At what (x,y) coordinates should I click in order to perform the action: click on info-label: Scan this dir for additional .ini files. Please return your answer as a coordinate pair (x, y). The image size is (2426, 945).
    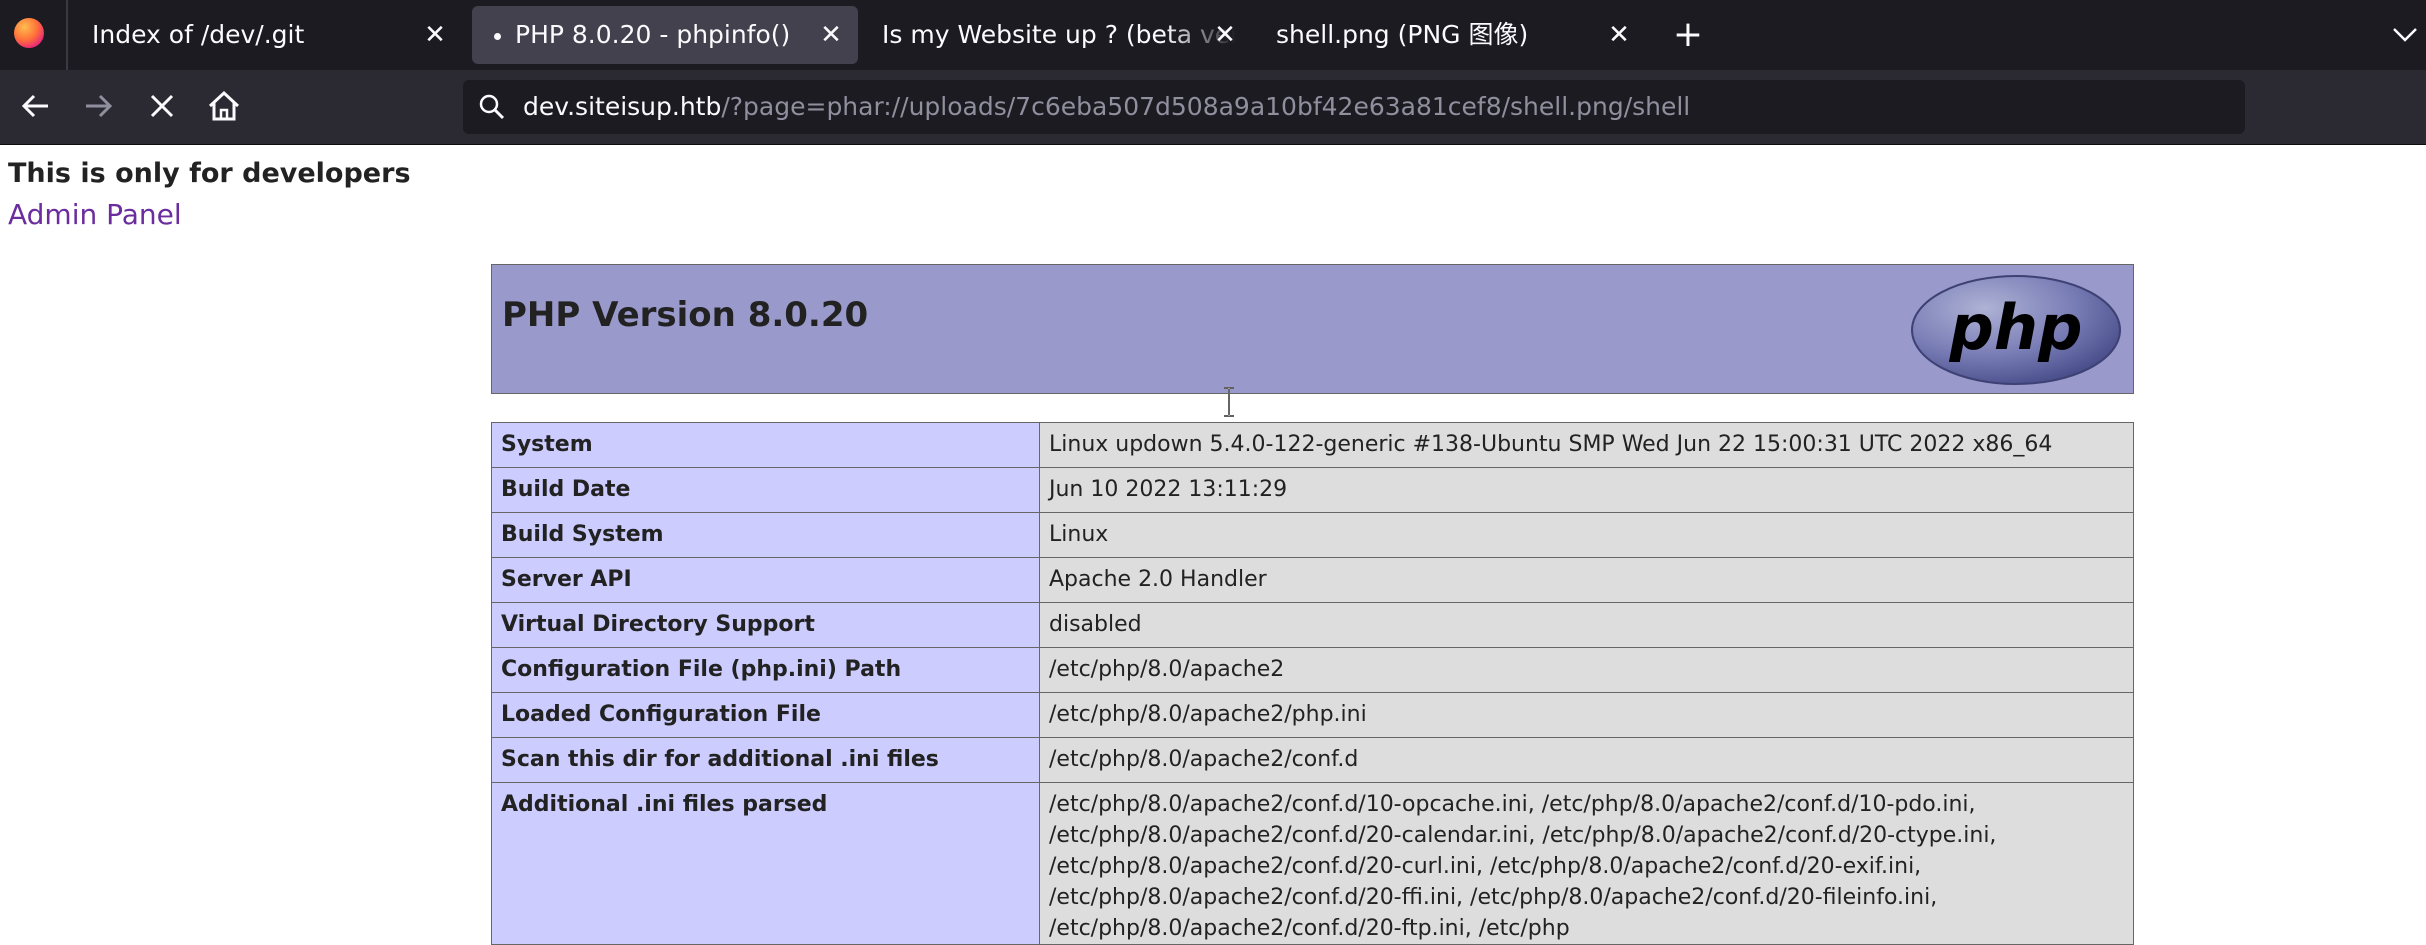
    Looking at the image, I should click on (765, 760).